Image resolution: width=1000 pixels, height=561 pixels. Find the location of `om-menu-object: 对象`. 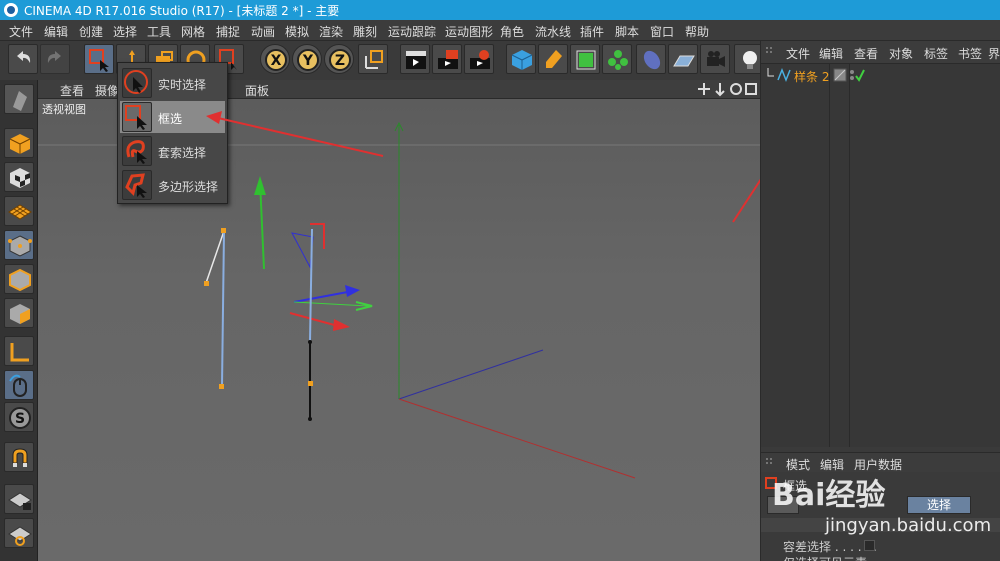

om-menu-object: 对象 is located at coordinates (901, 53).